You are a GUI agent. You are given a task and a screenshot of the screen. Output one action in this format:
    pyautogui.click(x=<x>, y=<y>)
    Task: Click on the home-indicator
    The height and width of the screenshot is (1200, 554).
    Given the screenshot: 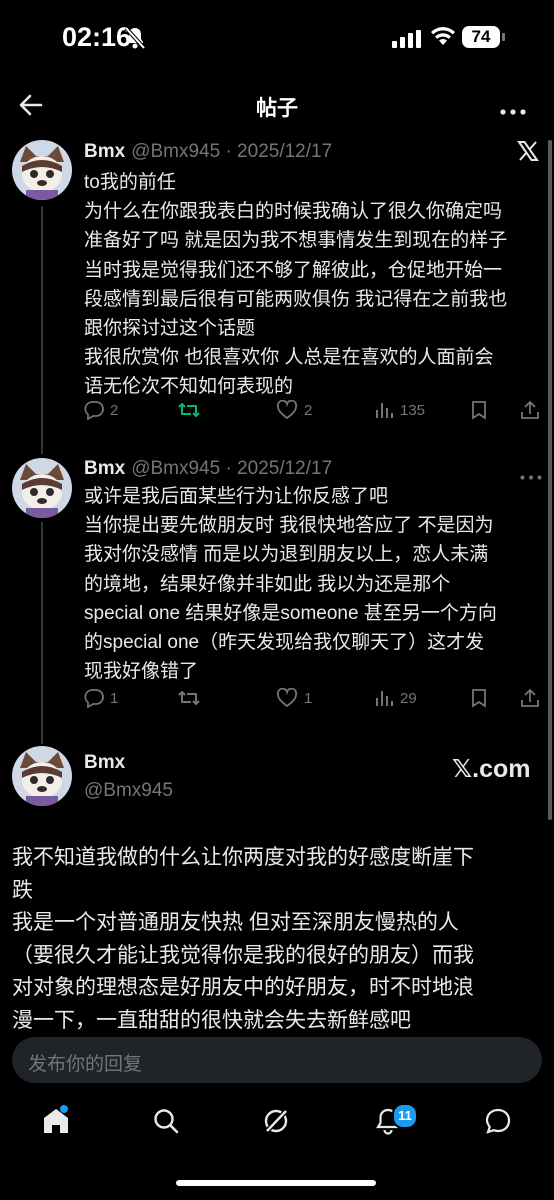 What is the action you would take?
    pyautogui.click(x=276, y=1183)
    